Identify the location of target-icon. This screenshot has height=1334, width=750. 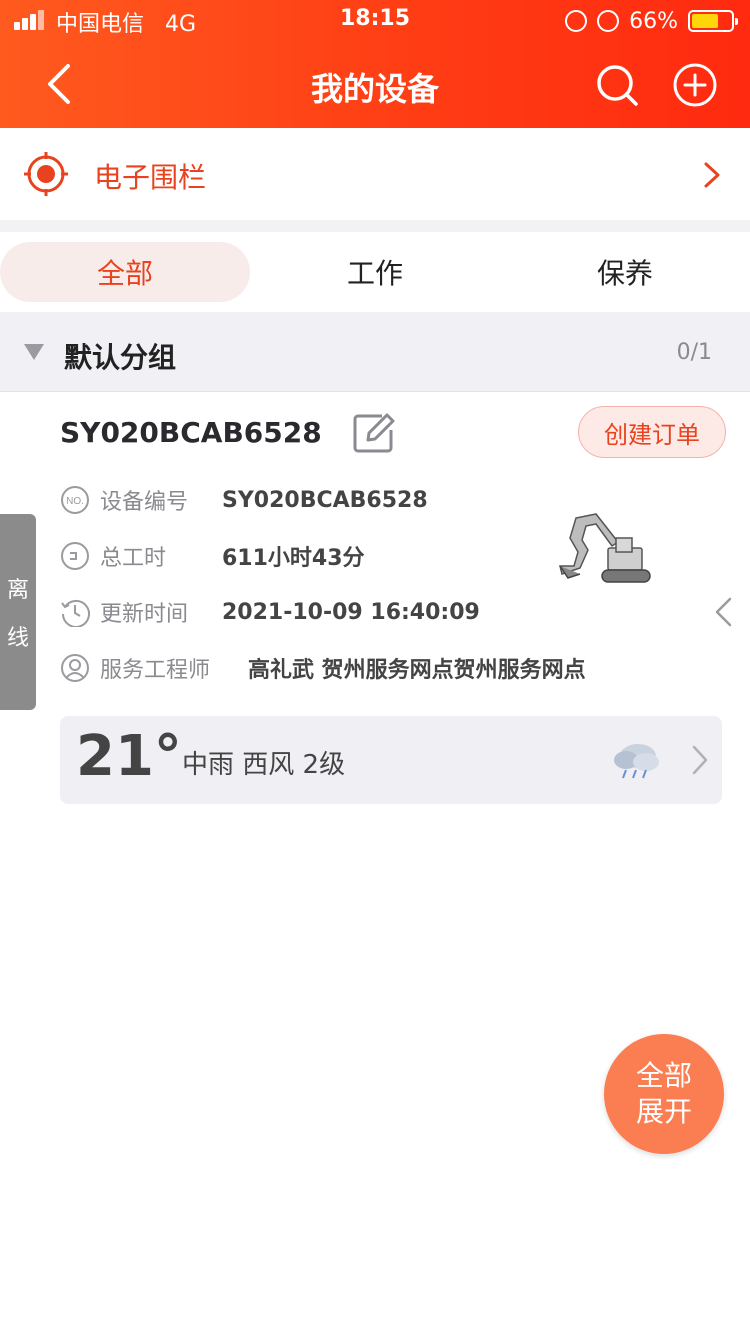
(46, 174).